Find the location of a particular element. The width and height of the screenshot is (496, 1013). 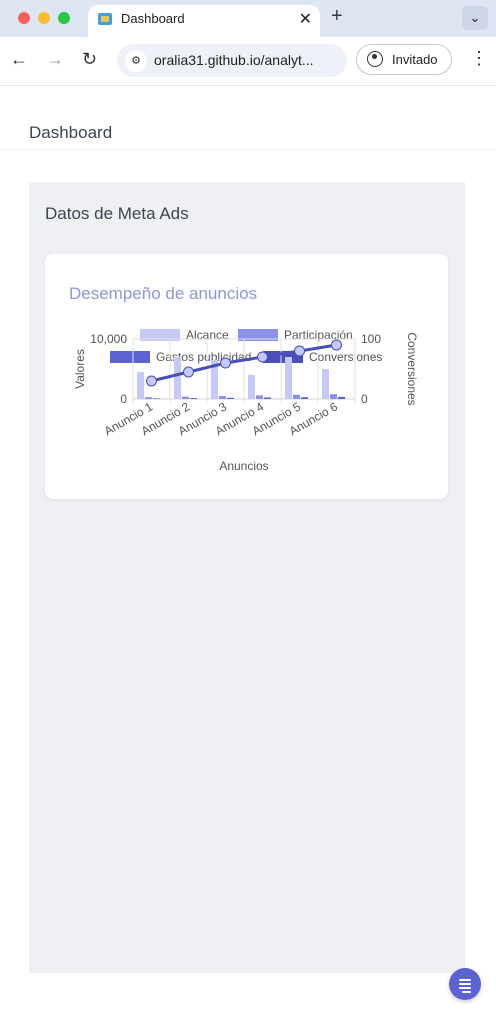

y-axis-title: Valores is located at coordinates (80, 369).